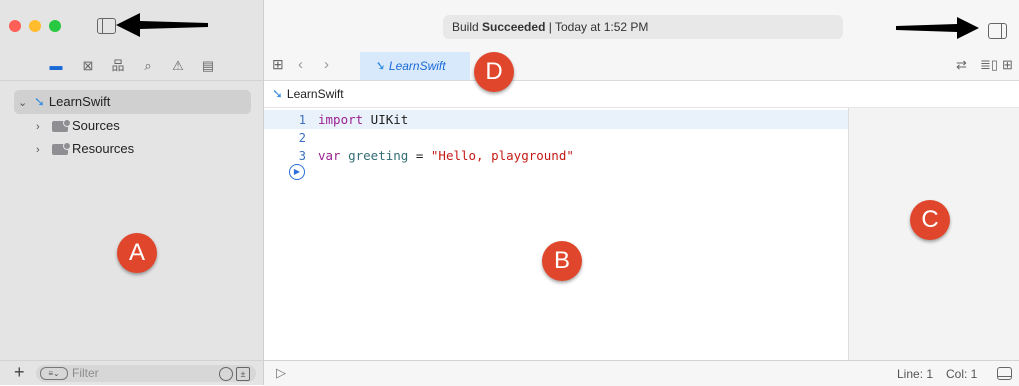 This screenshot has height=386, width=1019. Describe the element at coordinates (137, 253) in the screenshot. I see `annotation-badge-a: A` at that location.